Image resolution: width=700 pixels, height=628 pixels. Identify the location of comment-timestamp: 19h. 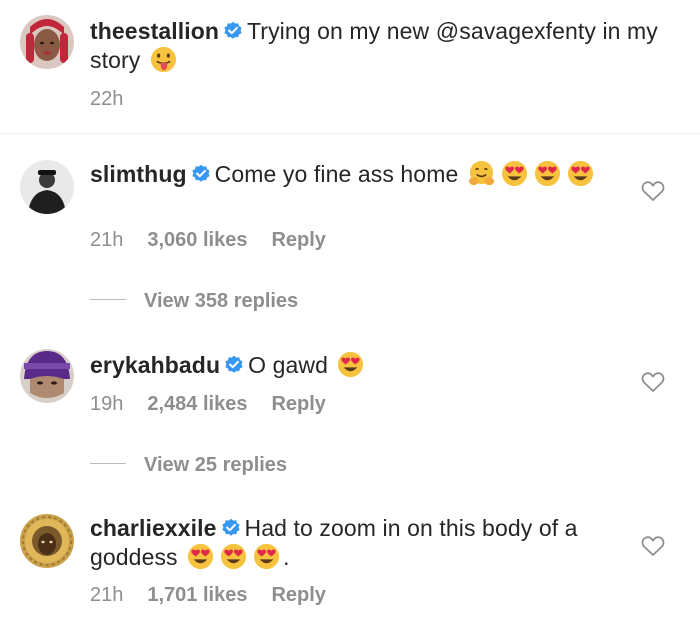
(107, 404).